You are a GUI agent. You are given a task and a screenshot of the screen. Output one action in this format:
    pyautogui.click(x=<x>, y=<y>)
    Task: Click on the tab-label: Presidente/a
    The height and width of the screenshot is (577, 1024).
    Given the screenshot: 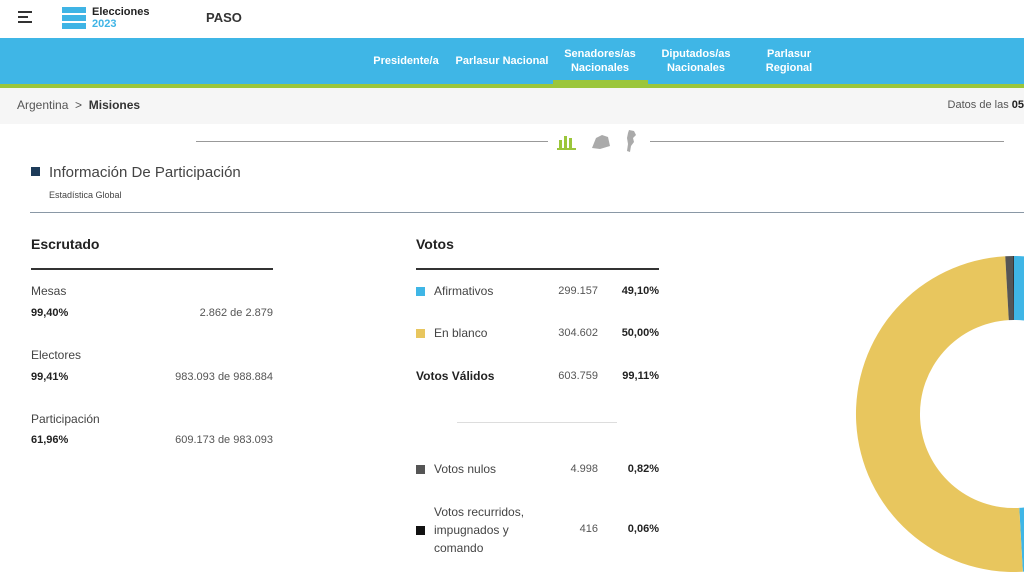 What is the action you would take?
    pyautogui.click(x=406, y=61)
    